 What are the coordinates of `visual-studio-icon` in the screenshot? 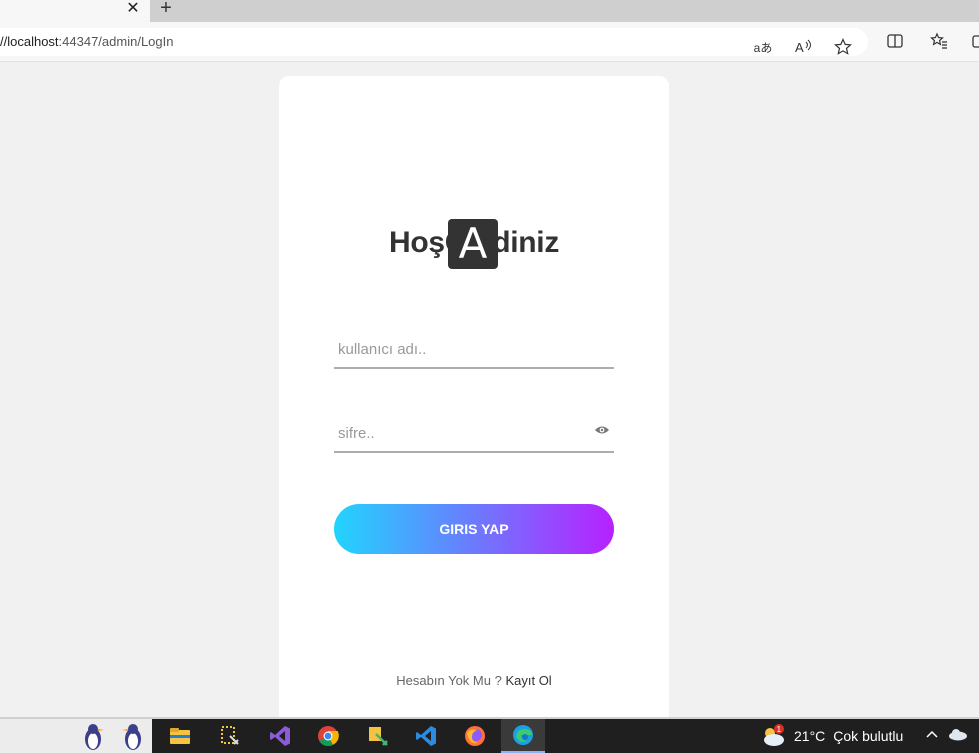 It's located at (280, 736).